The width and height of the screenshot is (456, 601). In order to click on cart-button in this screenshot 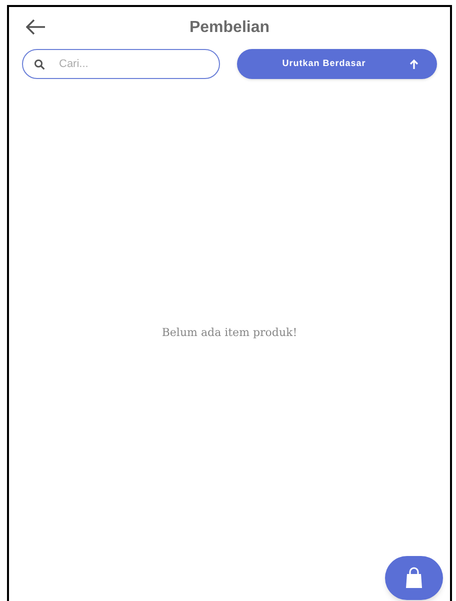, I will do `click(414, 578)`.